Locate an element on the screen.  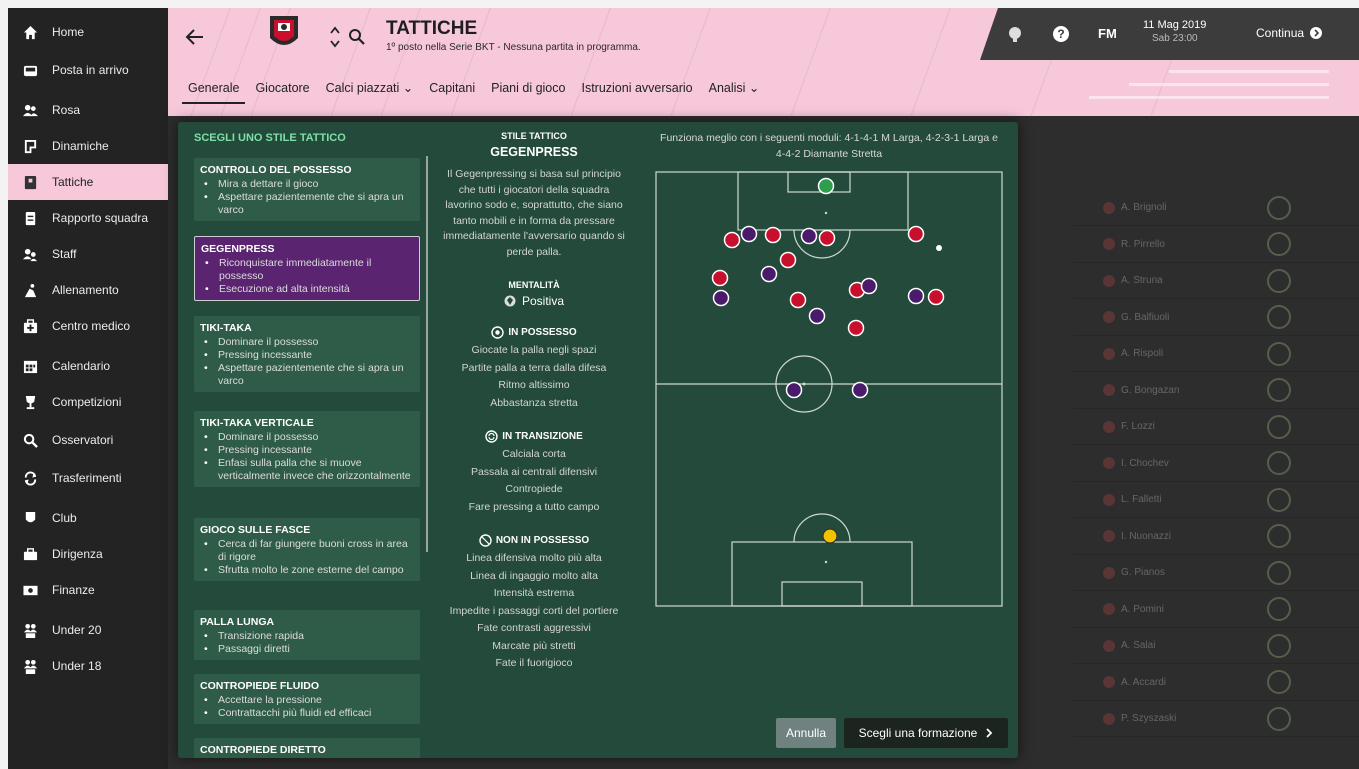
sidebar-item-label: Dirigenza is located at coordinates (77, 554).